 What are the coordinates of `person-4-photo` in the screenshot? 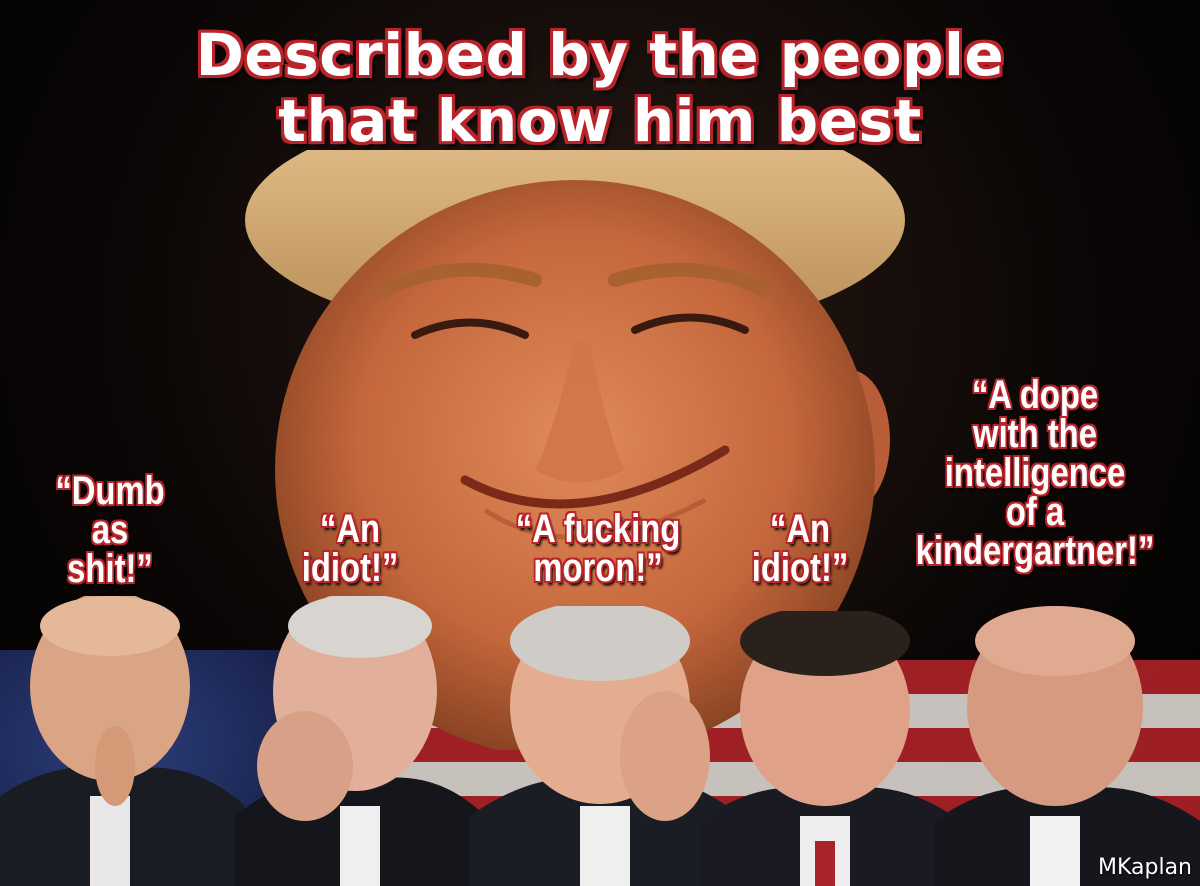 It's located at (830, 748).